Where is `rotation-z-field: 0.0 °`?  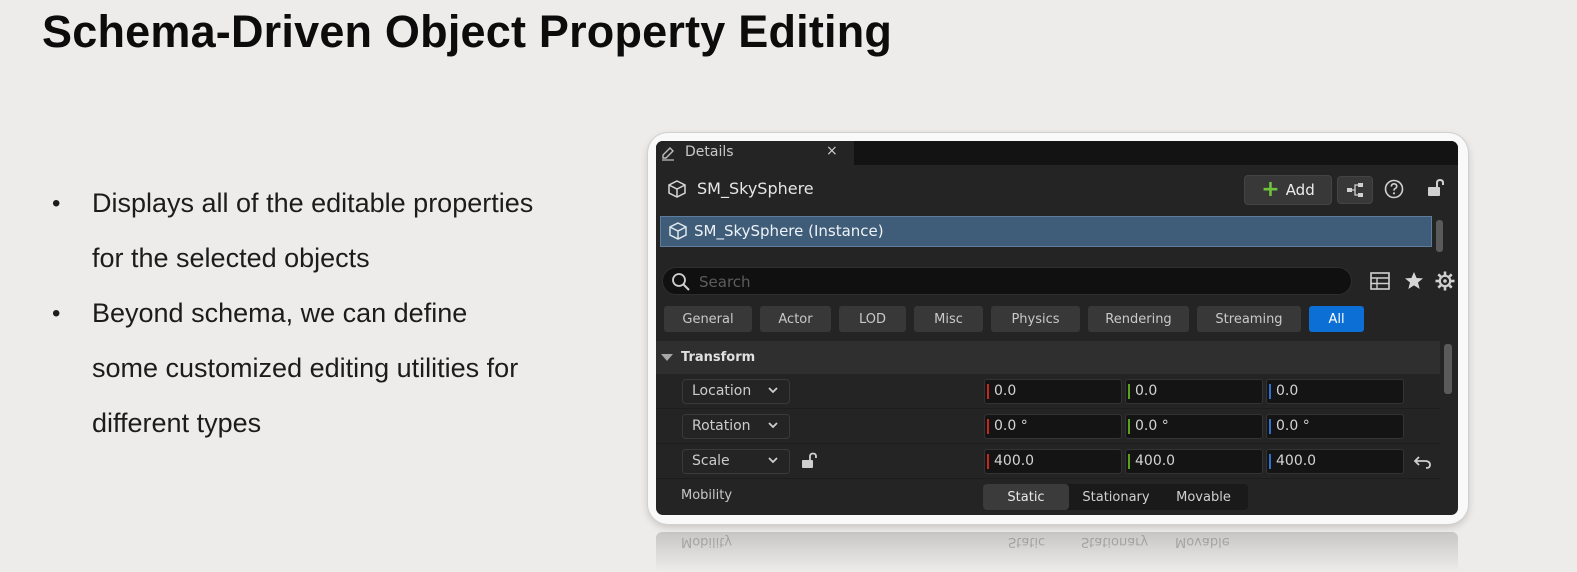
rotation-z-field: 0.0 ° is located at coordinates (1335, 426).